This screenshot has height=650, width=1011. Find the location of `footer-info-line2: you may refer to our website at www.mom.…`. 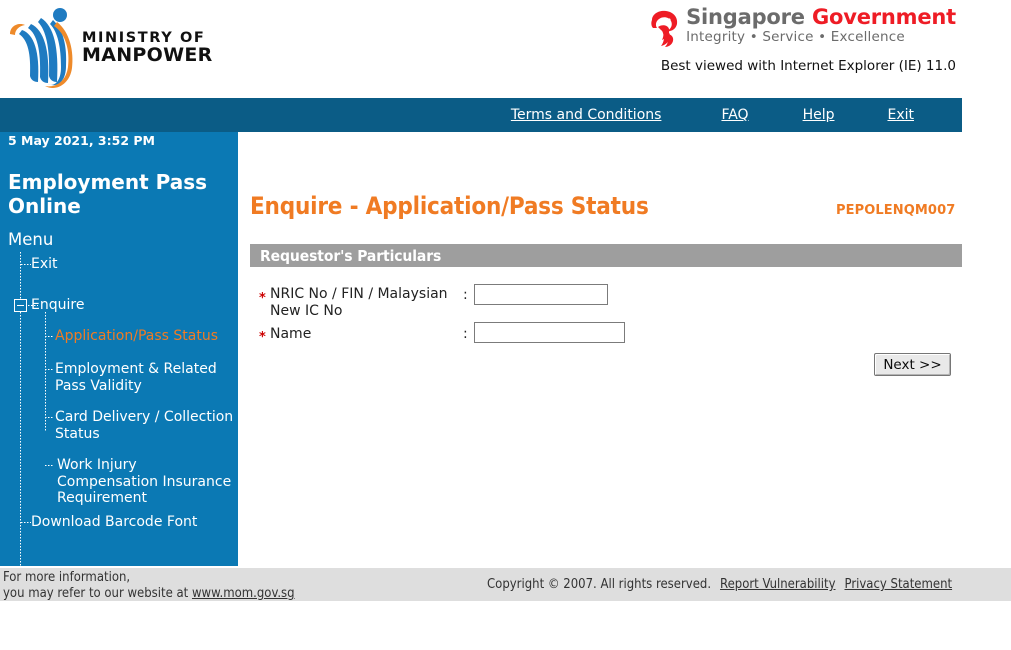

footer-info-line2: you may refer to our website at www.mom.… is located at coordinates (149, 594).